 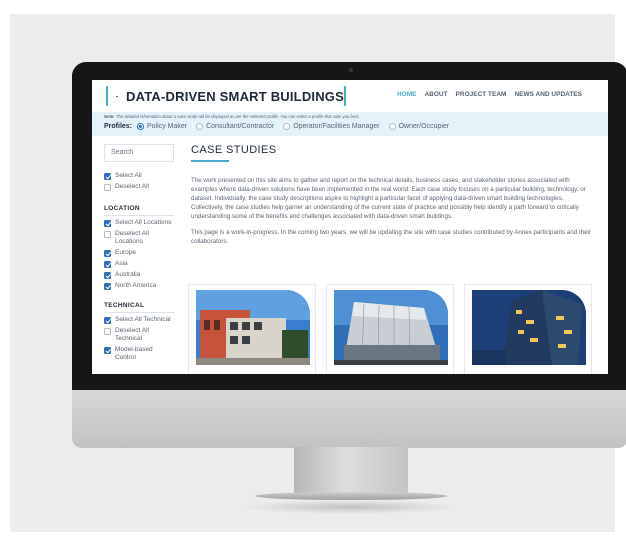 I want to click on filter-label: Model-based Control, so click(x=134, y=353).